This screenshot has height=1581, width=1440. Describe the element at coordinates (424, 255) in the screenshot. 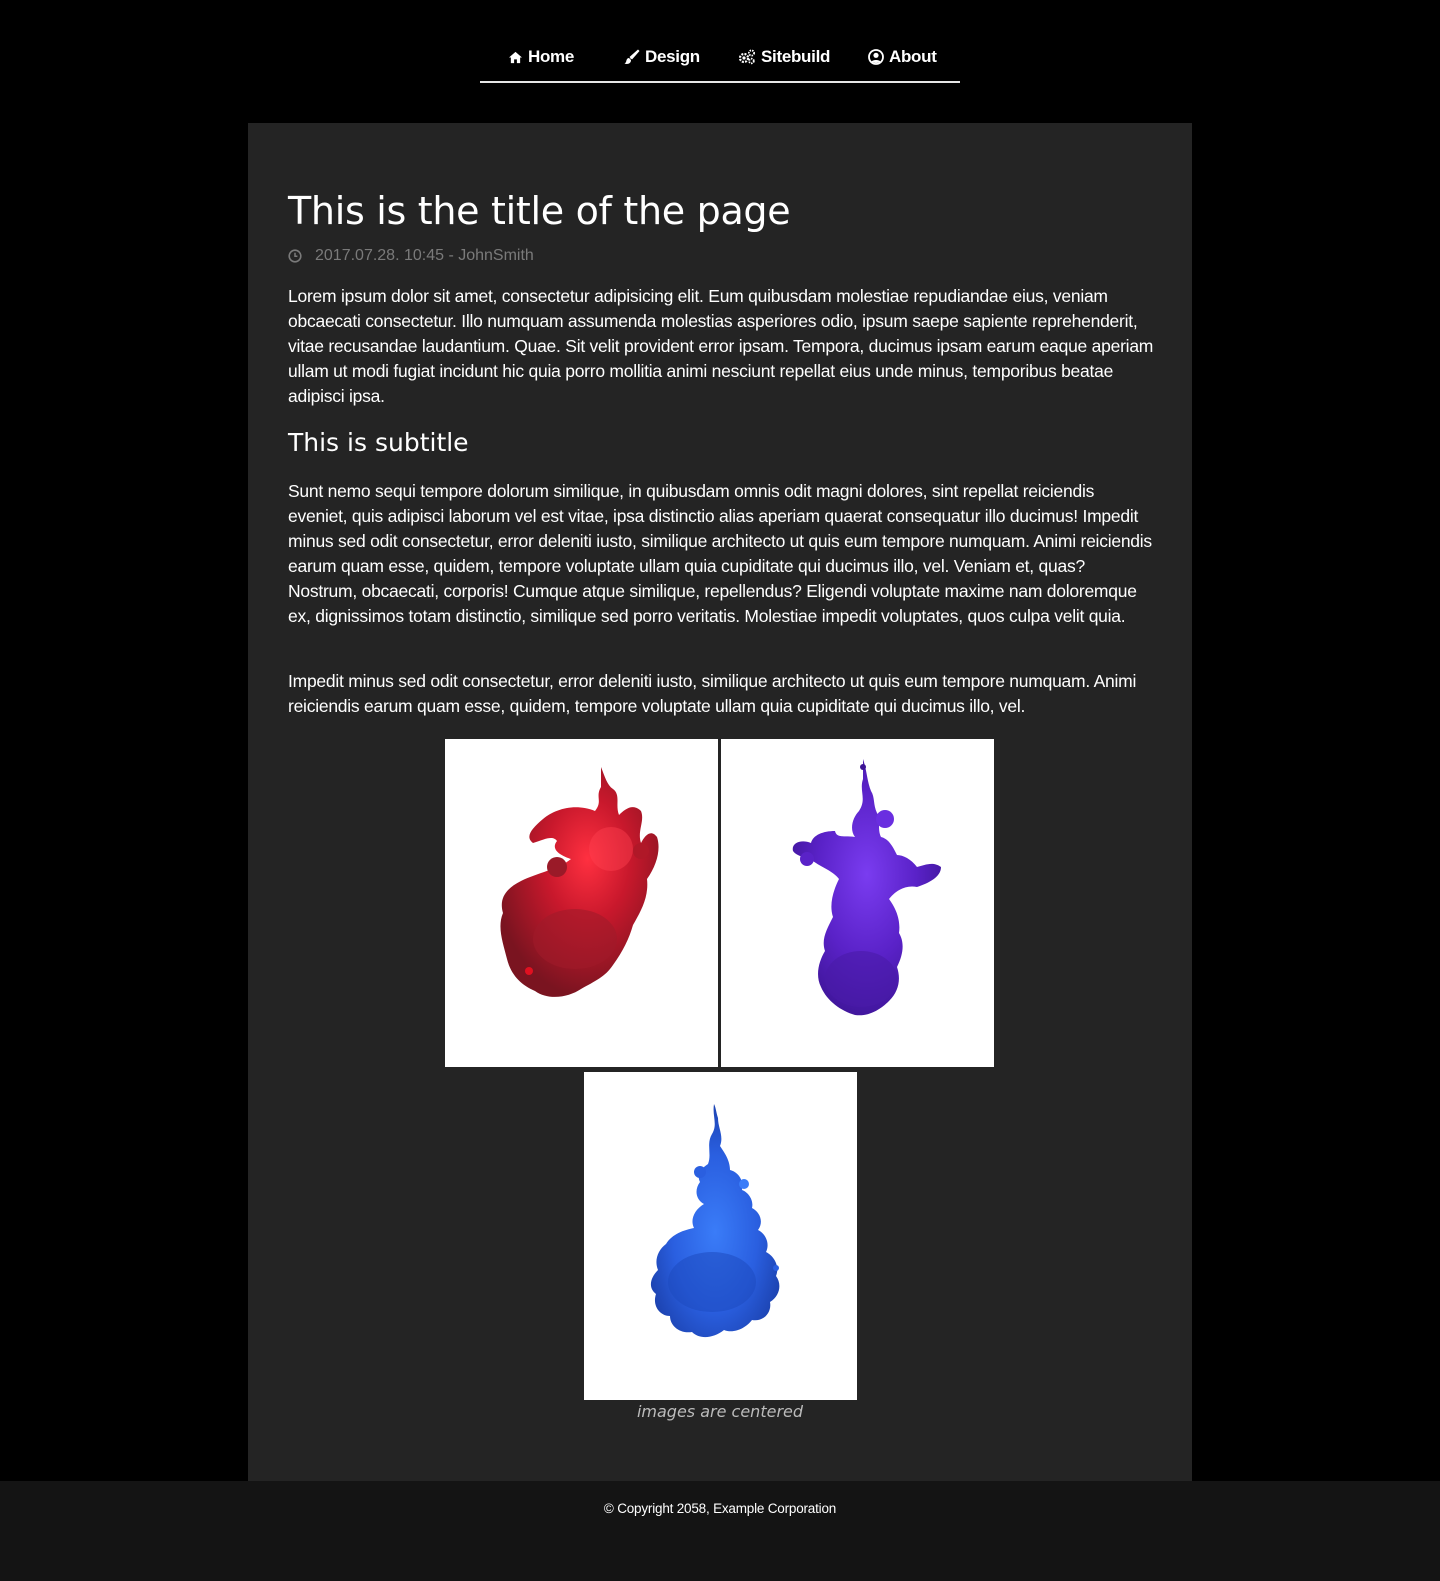

I see `post-date-author: 2017.07.28. 10:45 - JohnSmith` at that location.